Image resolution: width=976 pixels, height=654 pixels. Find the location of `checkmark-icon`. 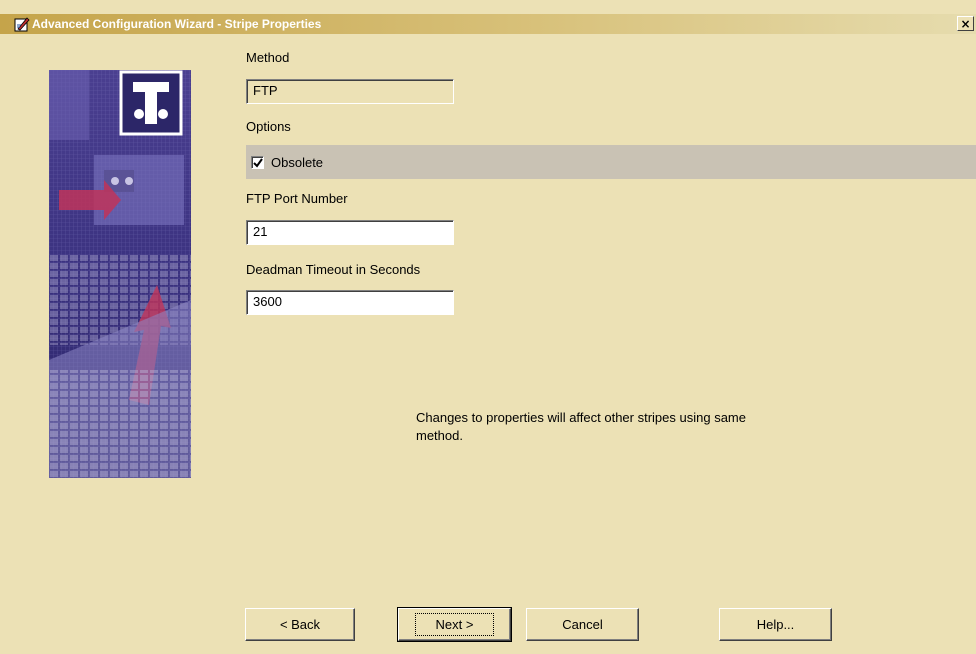

checkmark-icon is located at coordinates (258, 163).